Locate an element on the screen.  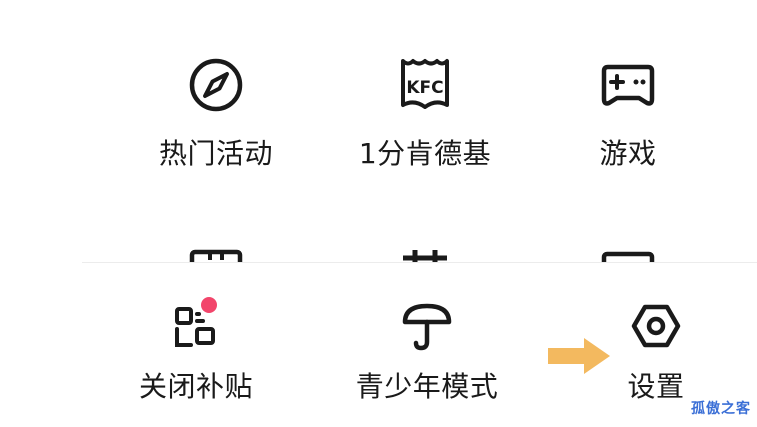
sheet-item-close-subsidy: 关闭补贴 is located at coordinates (196, 350).